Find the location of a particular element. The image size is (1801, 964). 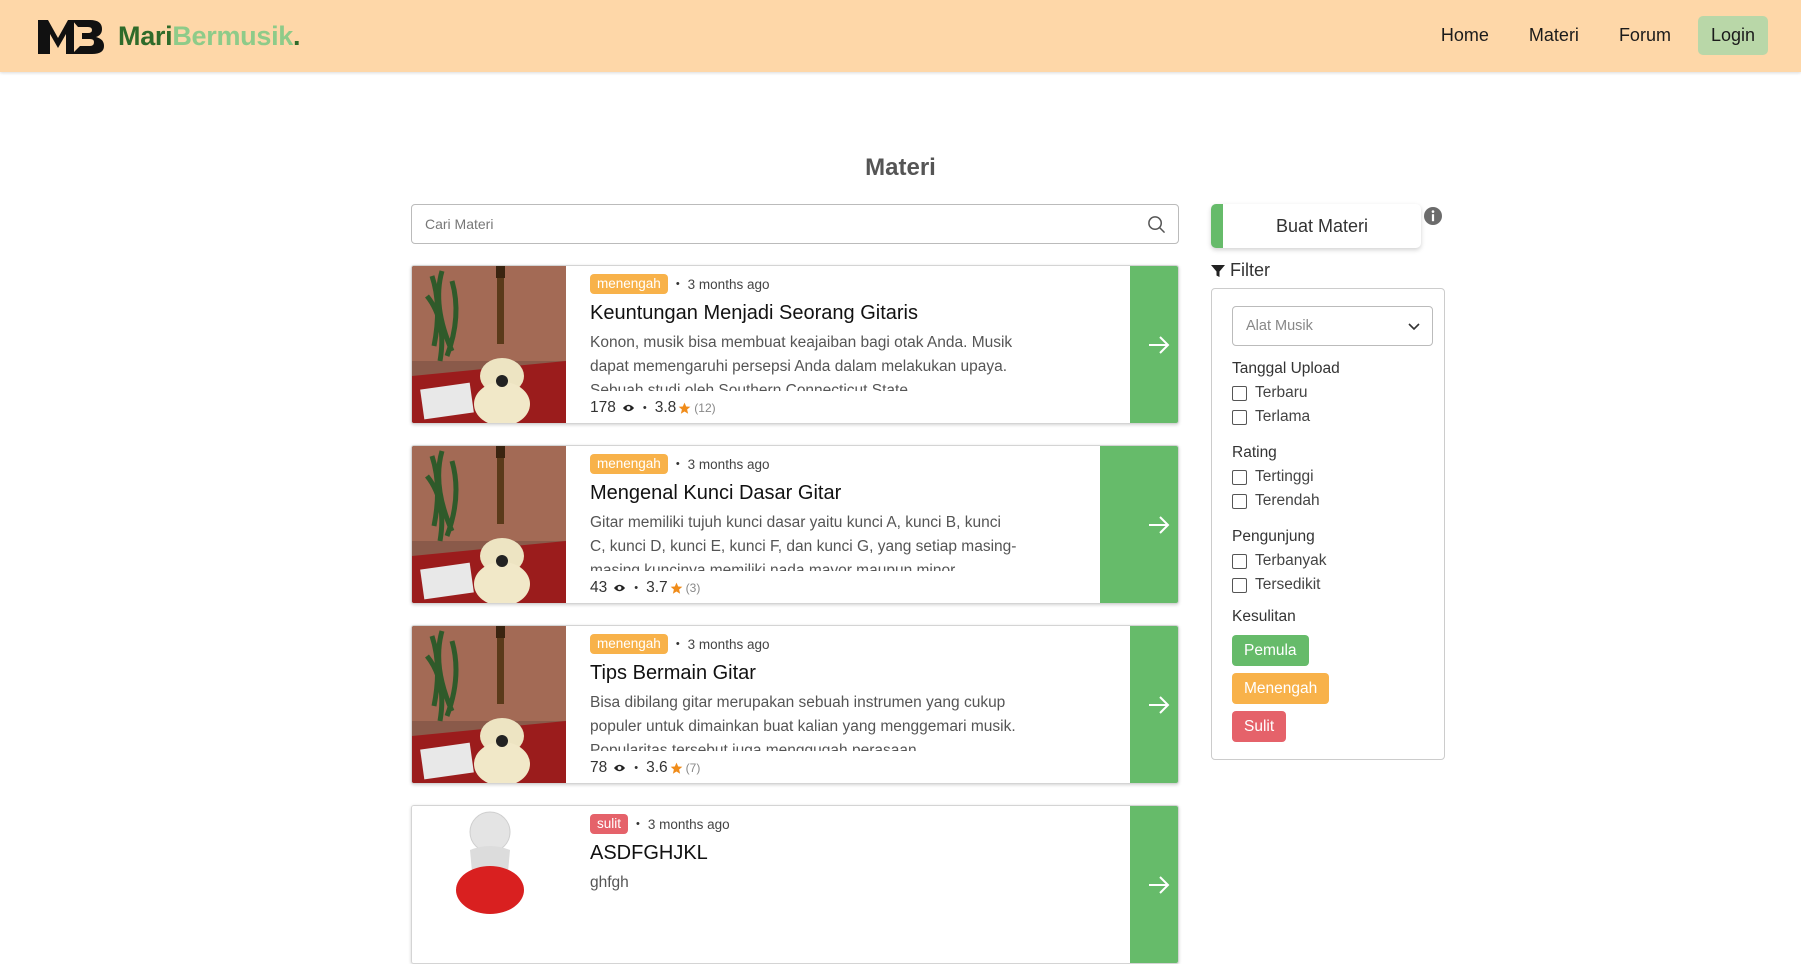

card-title: Tips Bermain Gitar is located at coordinates (805, 673).